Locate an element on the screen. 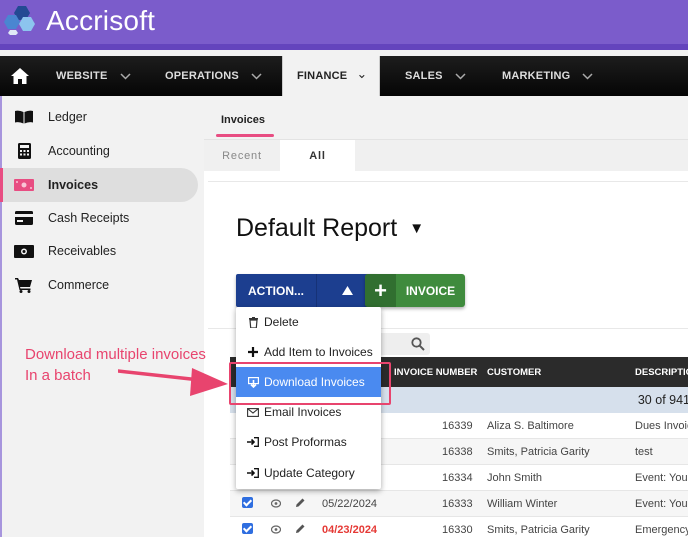 Image resolution: width=688 pixels, height=537 pixels. invoice-number: 16338 is located at coordinates (457, 452).